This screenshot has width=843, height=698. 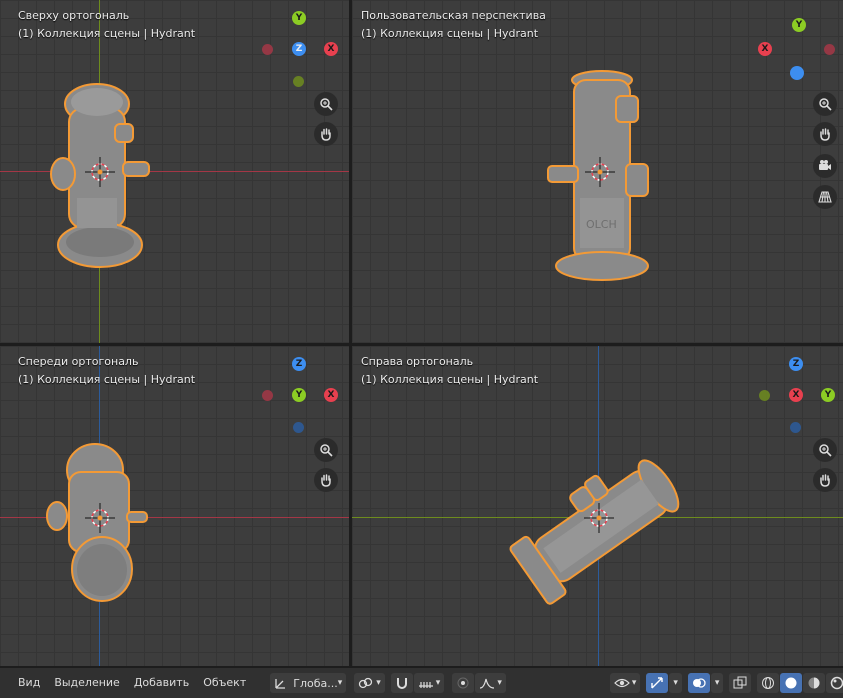 I want to click on shading-wireframe-button, so click(x=768, y=683).